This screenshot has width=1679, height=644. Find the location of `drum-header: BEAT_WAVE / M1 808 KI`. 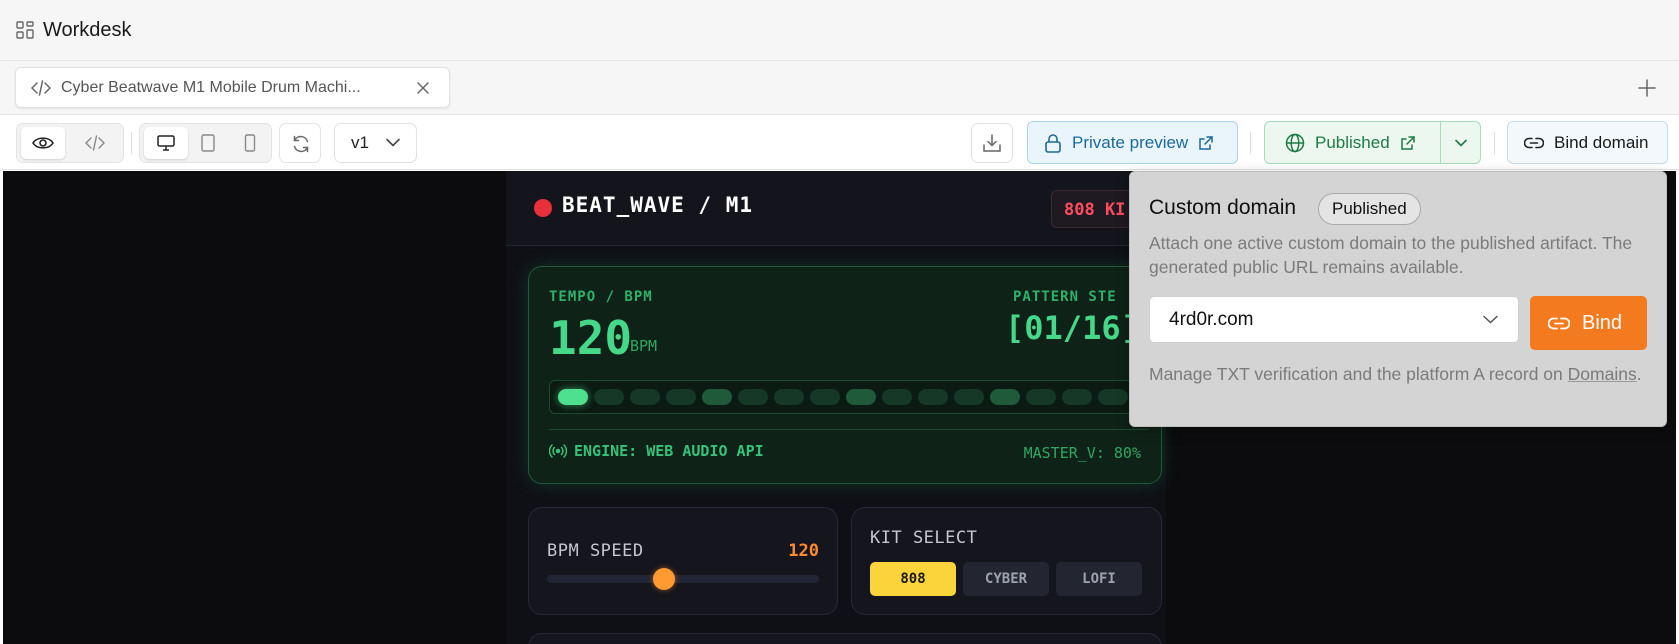

drum-header: BEAT_WAVE / M1 808 KI is located at coordinates (836, 208).